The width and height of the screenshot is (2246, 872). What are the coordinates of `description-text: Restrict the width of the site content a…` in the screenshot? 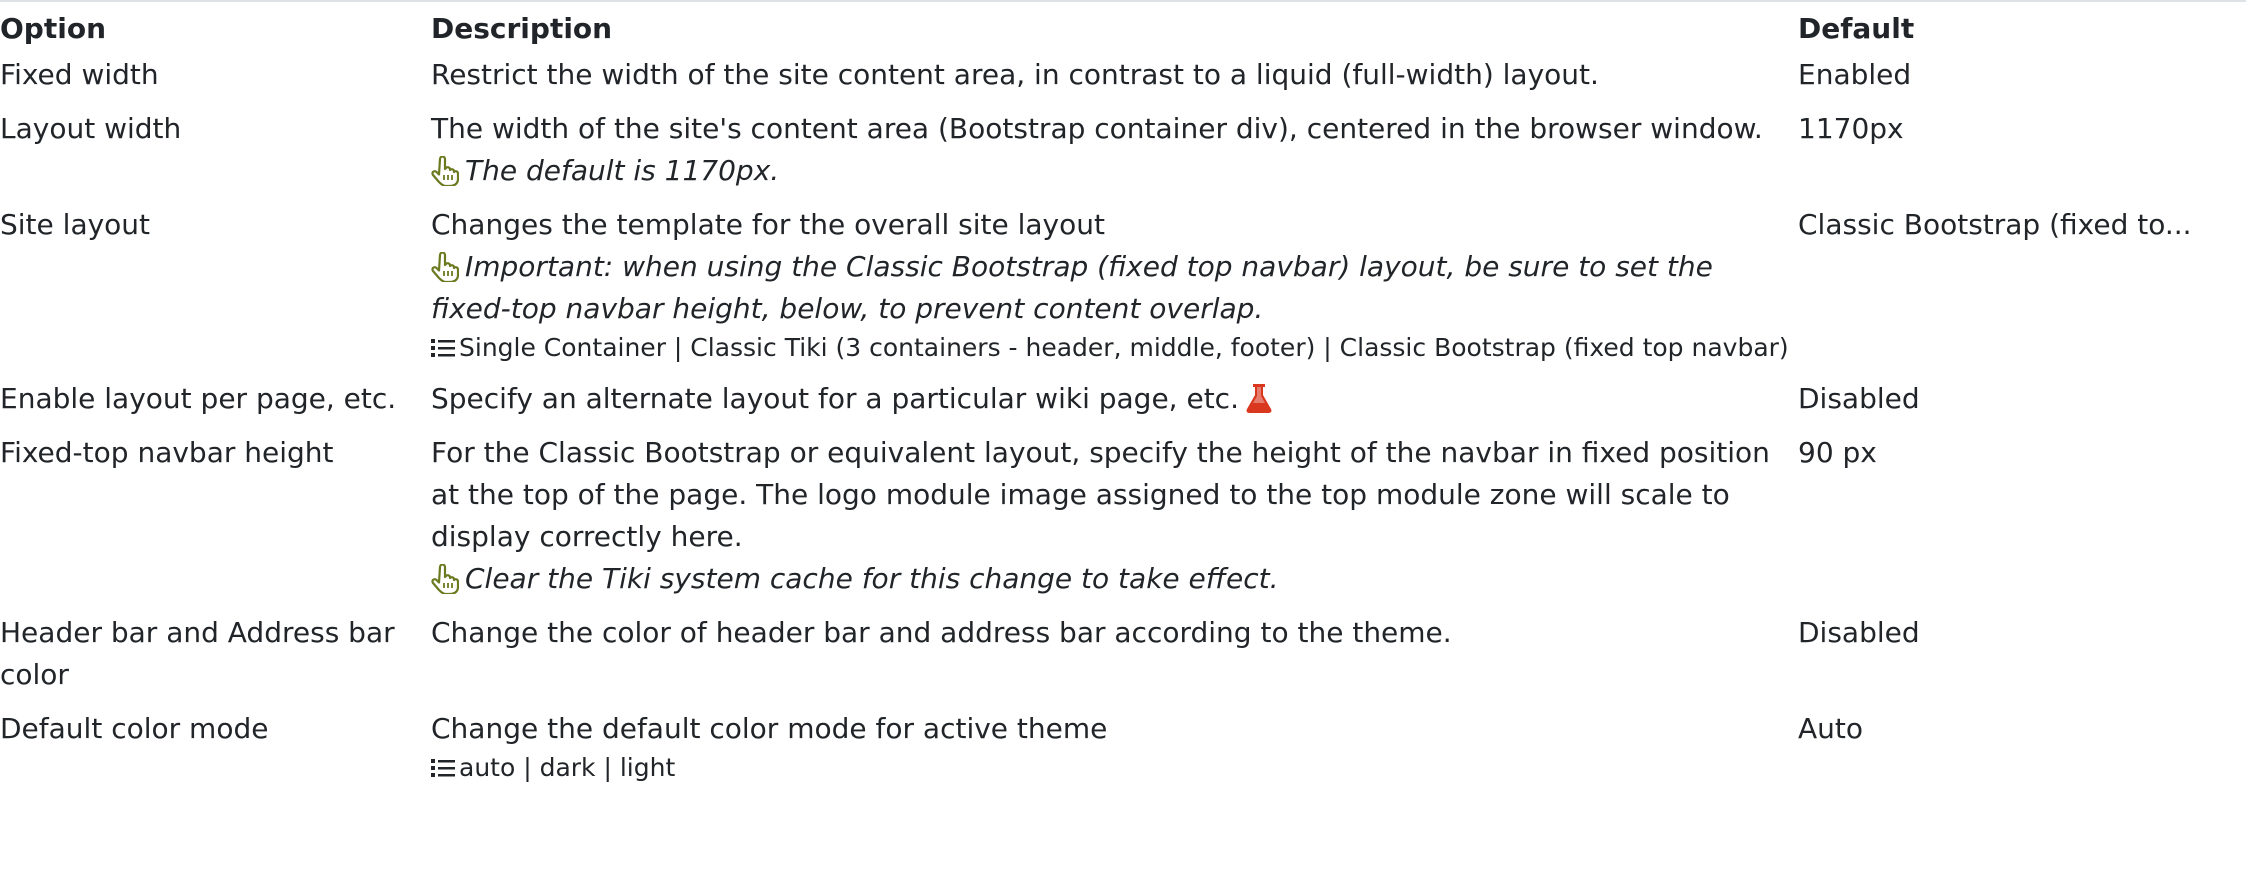 It's located at (1015, 74).